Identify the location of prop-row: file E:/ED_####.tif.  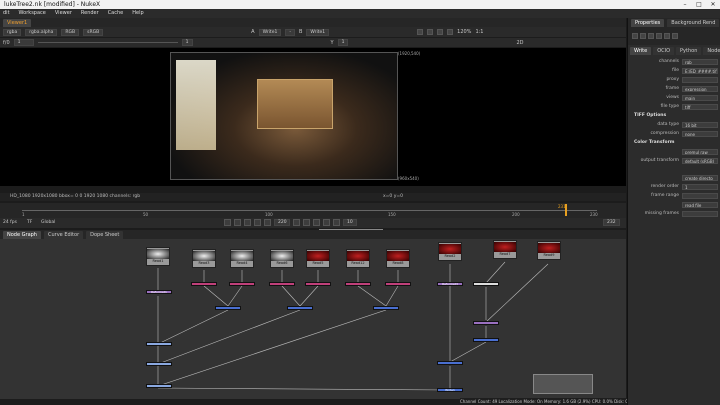
(674, 70).